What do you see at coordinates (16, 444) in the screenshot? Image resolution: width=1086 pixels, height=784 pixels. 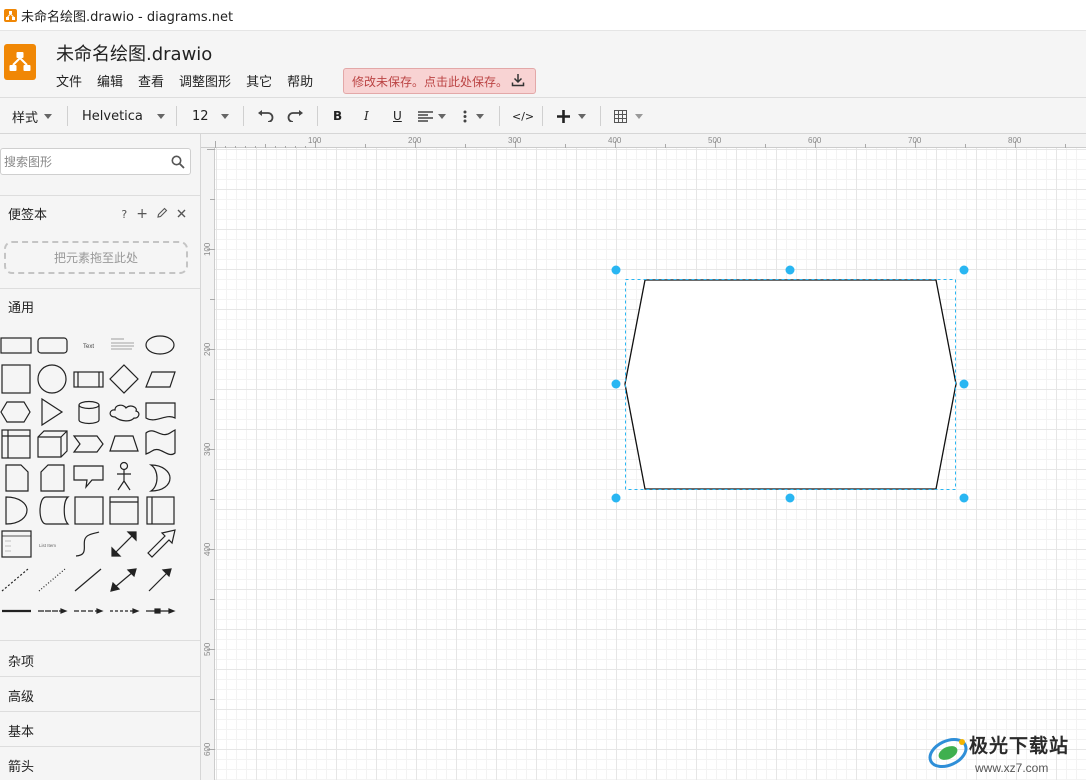 I see `shape-internal-storage` at bounding box center [16, 444].